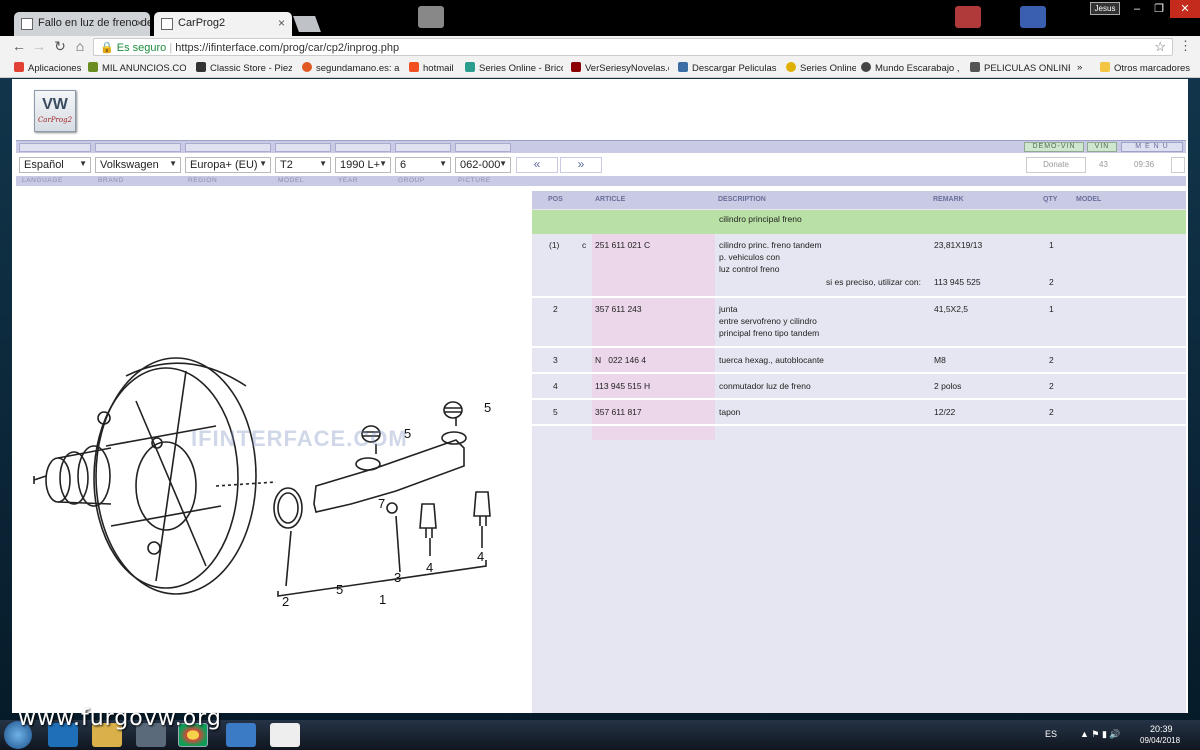 This screenshot has height=750, width=1200. What do you see at coordinates (1149, 68) in the screenshot?
I see `bookmark-folder: Otros marcadores` at bounding box center [1149, 68].